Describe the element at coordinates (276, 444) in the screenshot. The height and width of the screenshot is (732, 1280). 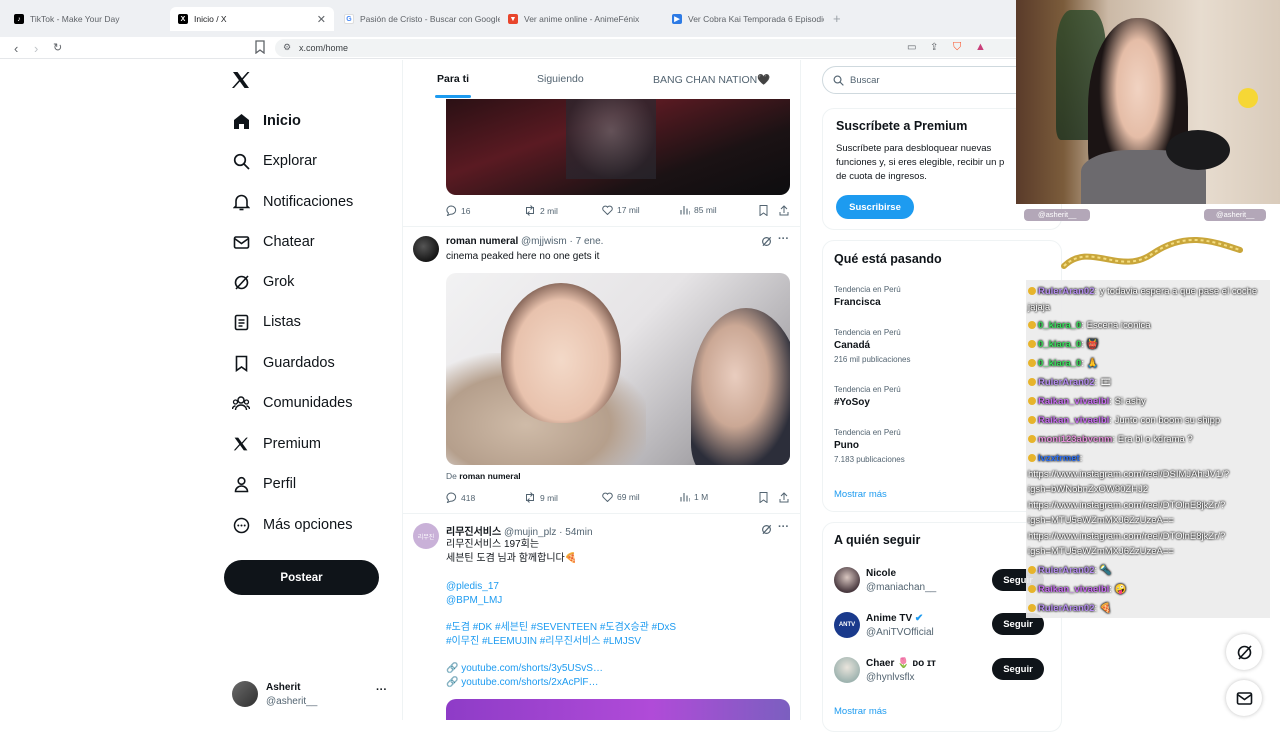
I see `sidebar-item-premium: Premium` at that location.